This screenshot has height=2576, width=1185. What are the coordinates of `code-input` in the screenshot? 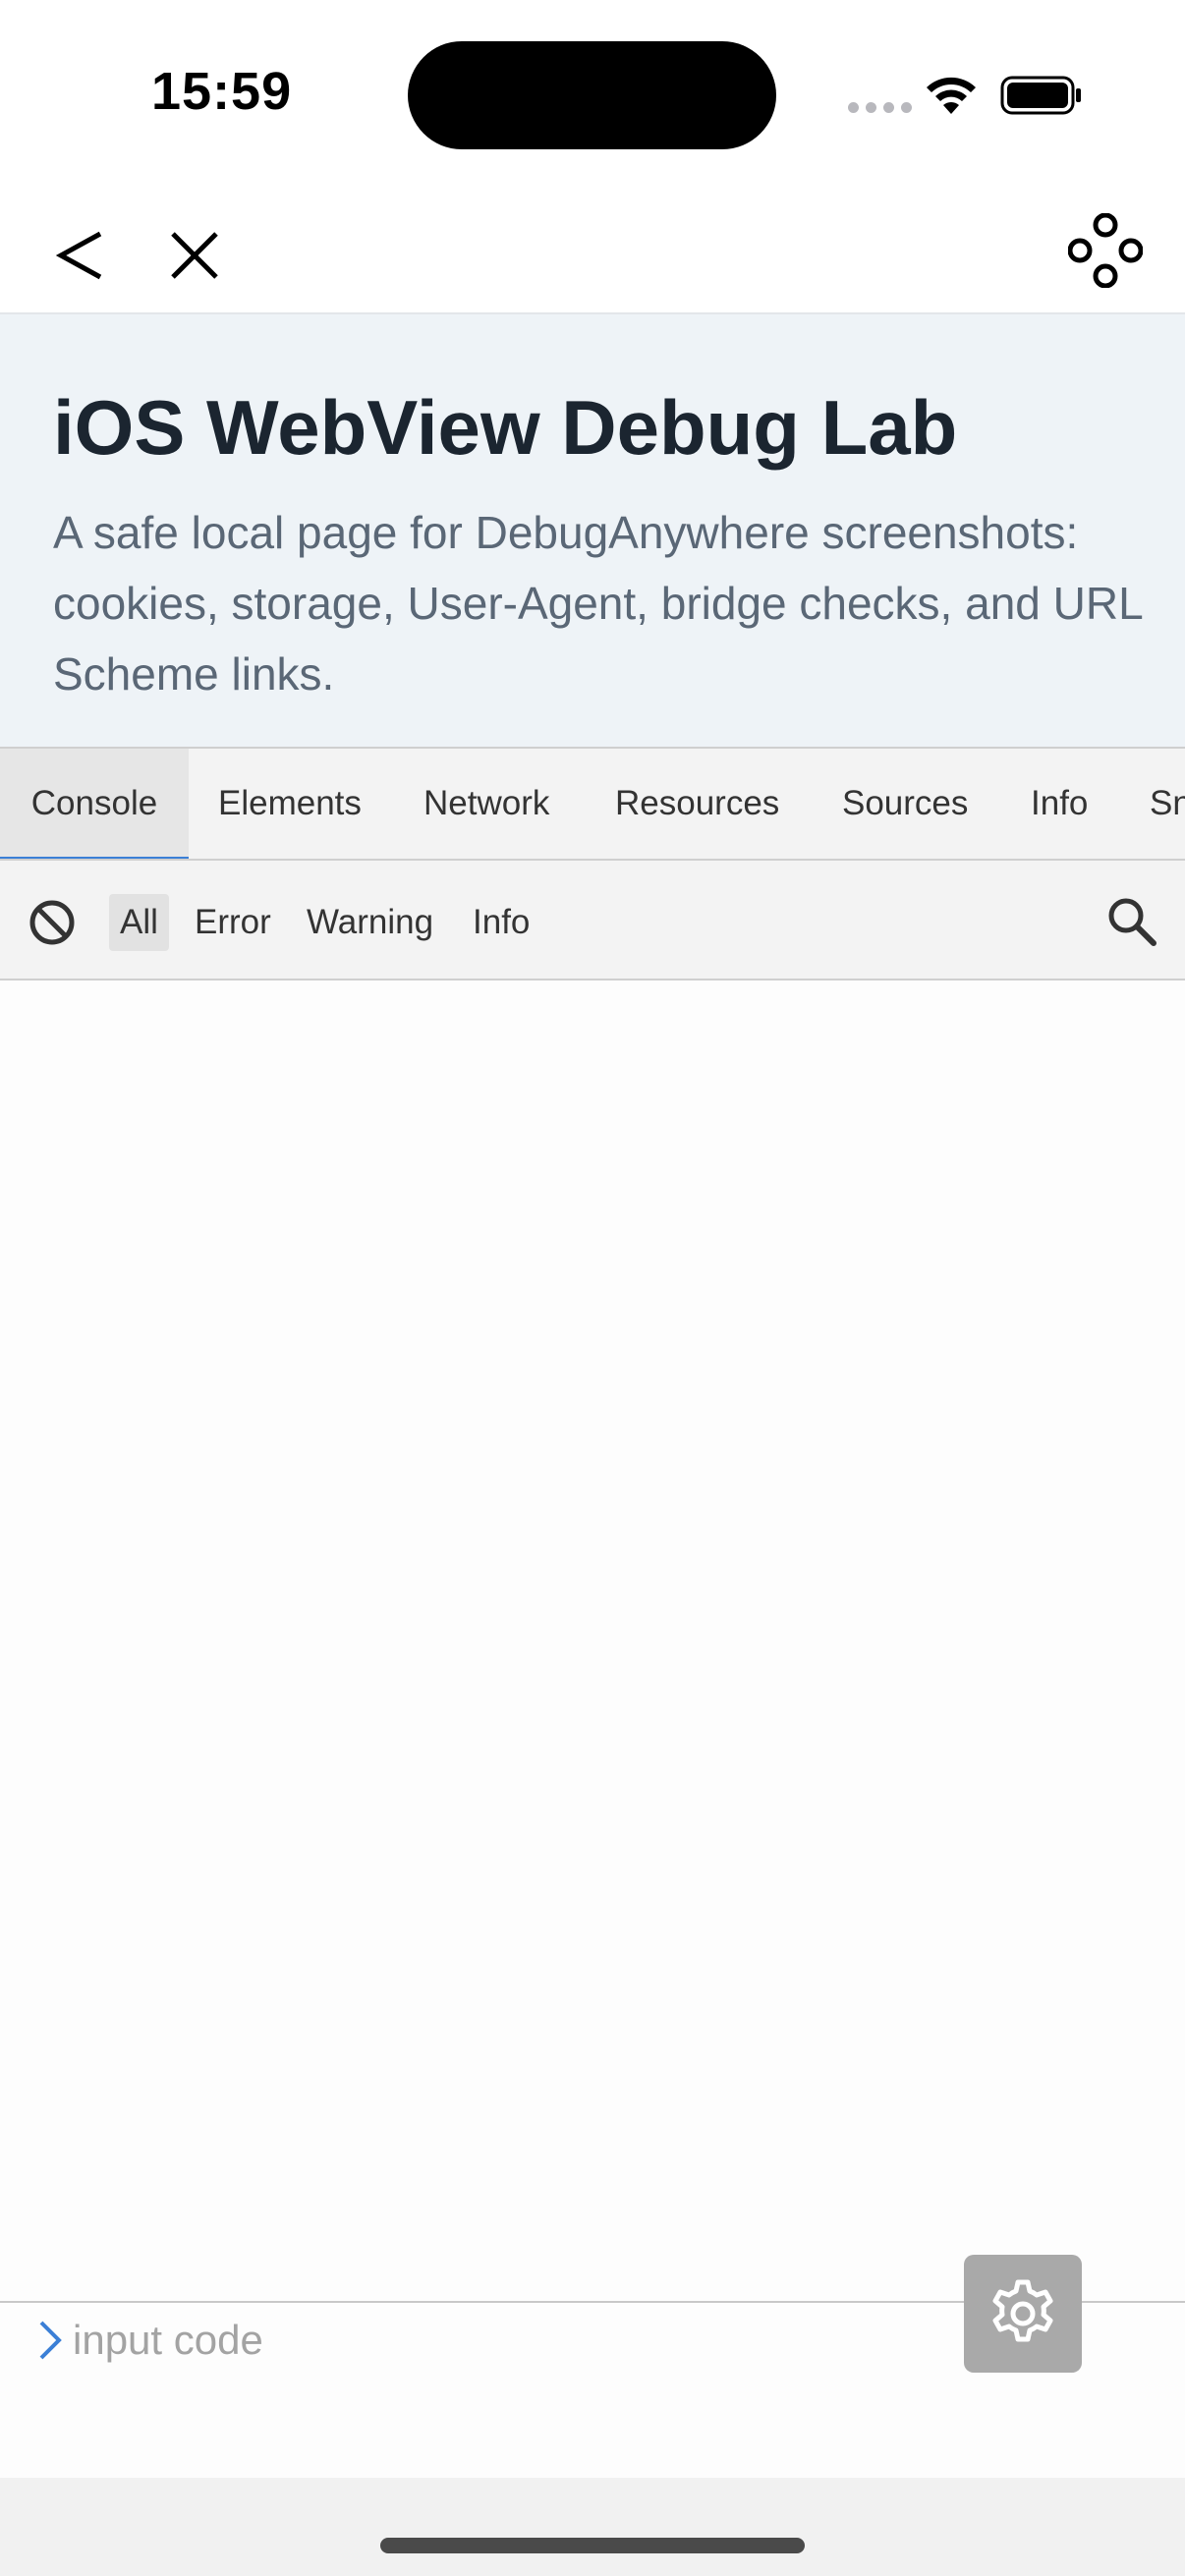 It's located at (496, 2340).